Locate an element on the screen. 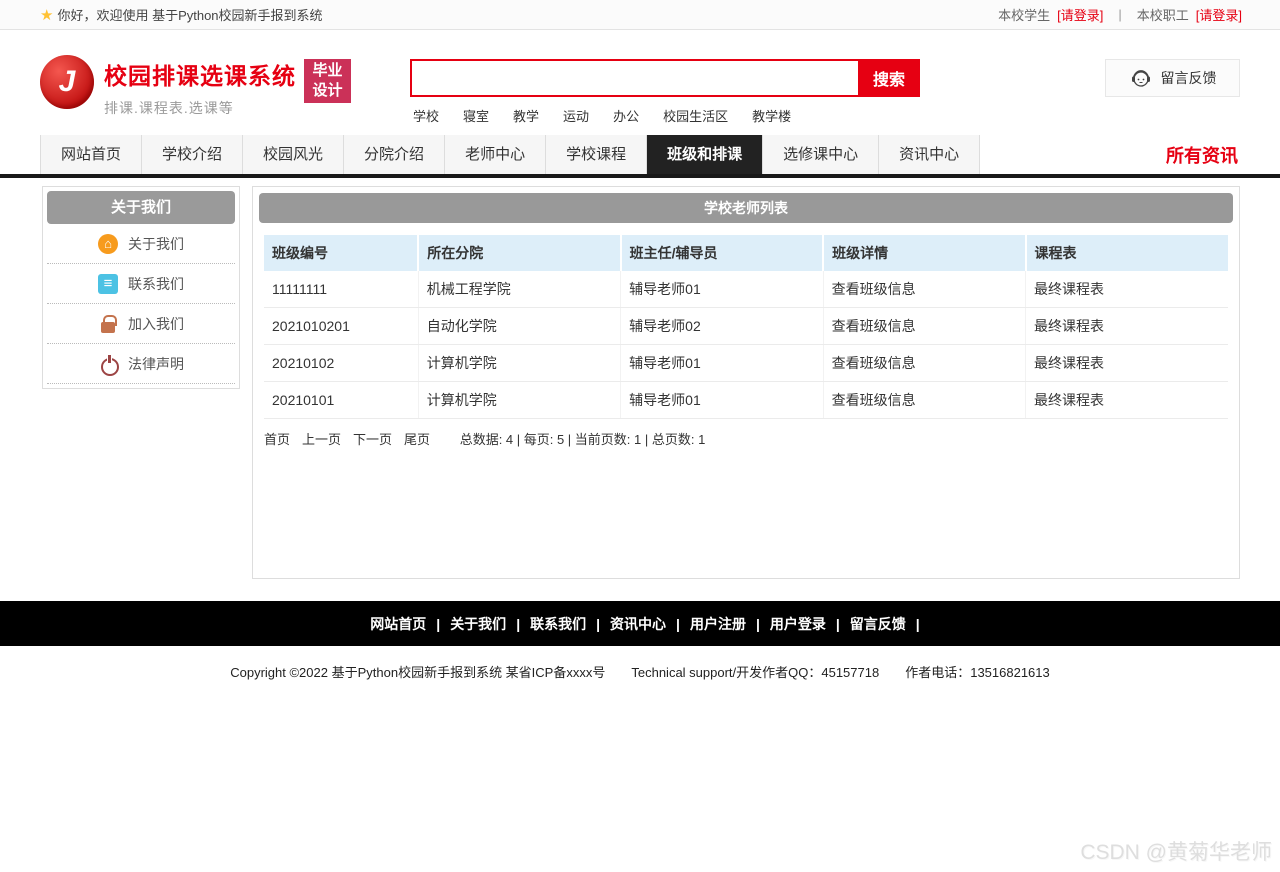  nav-item: 校园风光 is located at coordinates (294, 154).